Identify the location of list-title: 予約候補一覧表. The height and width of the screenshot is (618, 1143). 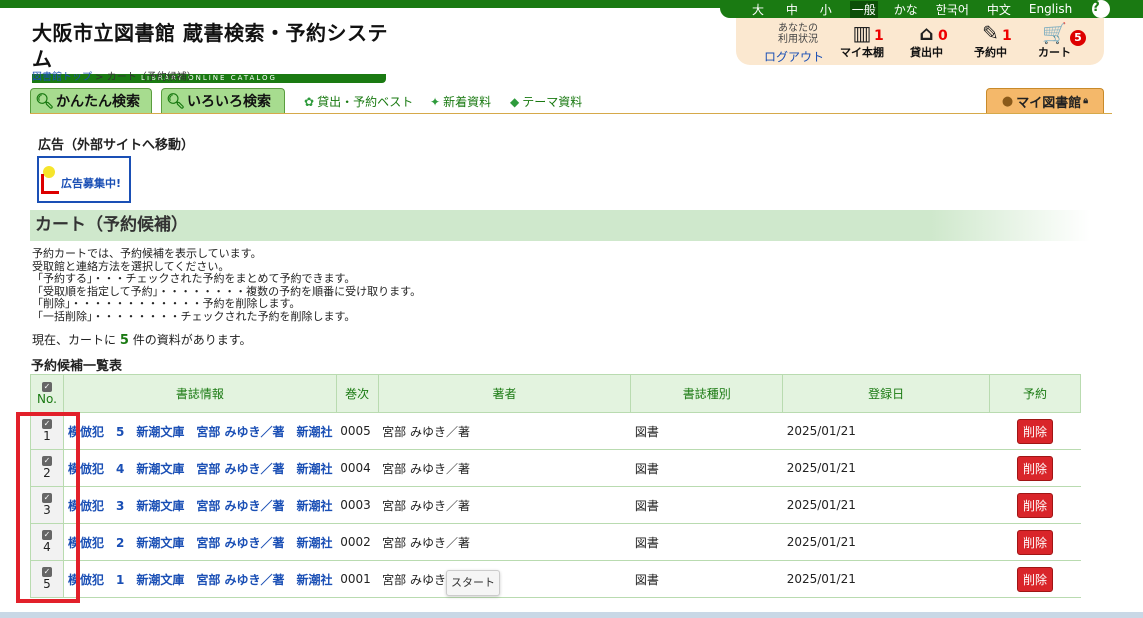
(77, 366).